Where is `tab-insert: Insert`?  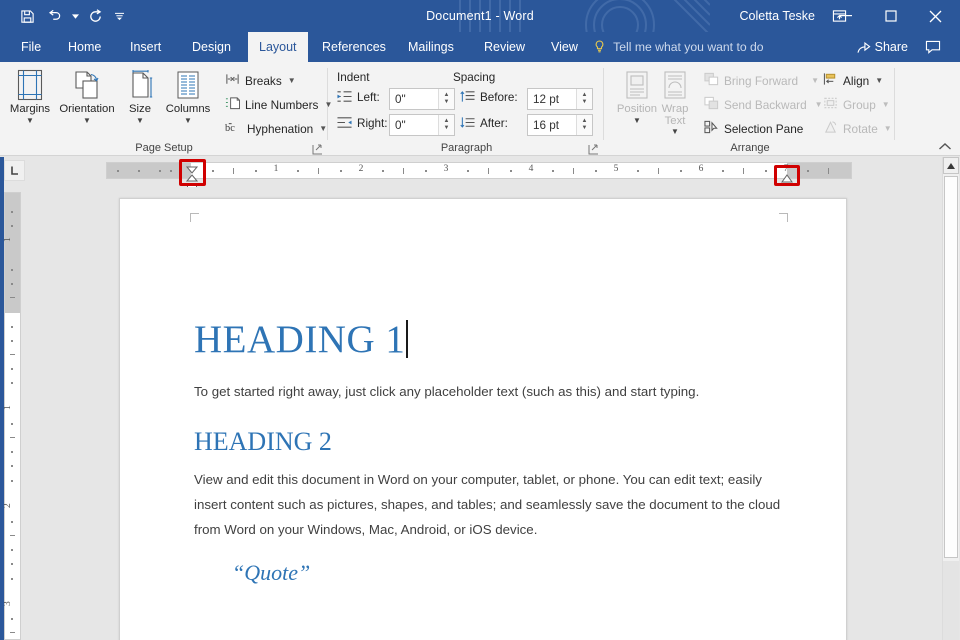
tab-insert: Insert is located at coordinates (145, 47).